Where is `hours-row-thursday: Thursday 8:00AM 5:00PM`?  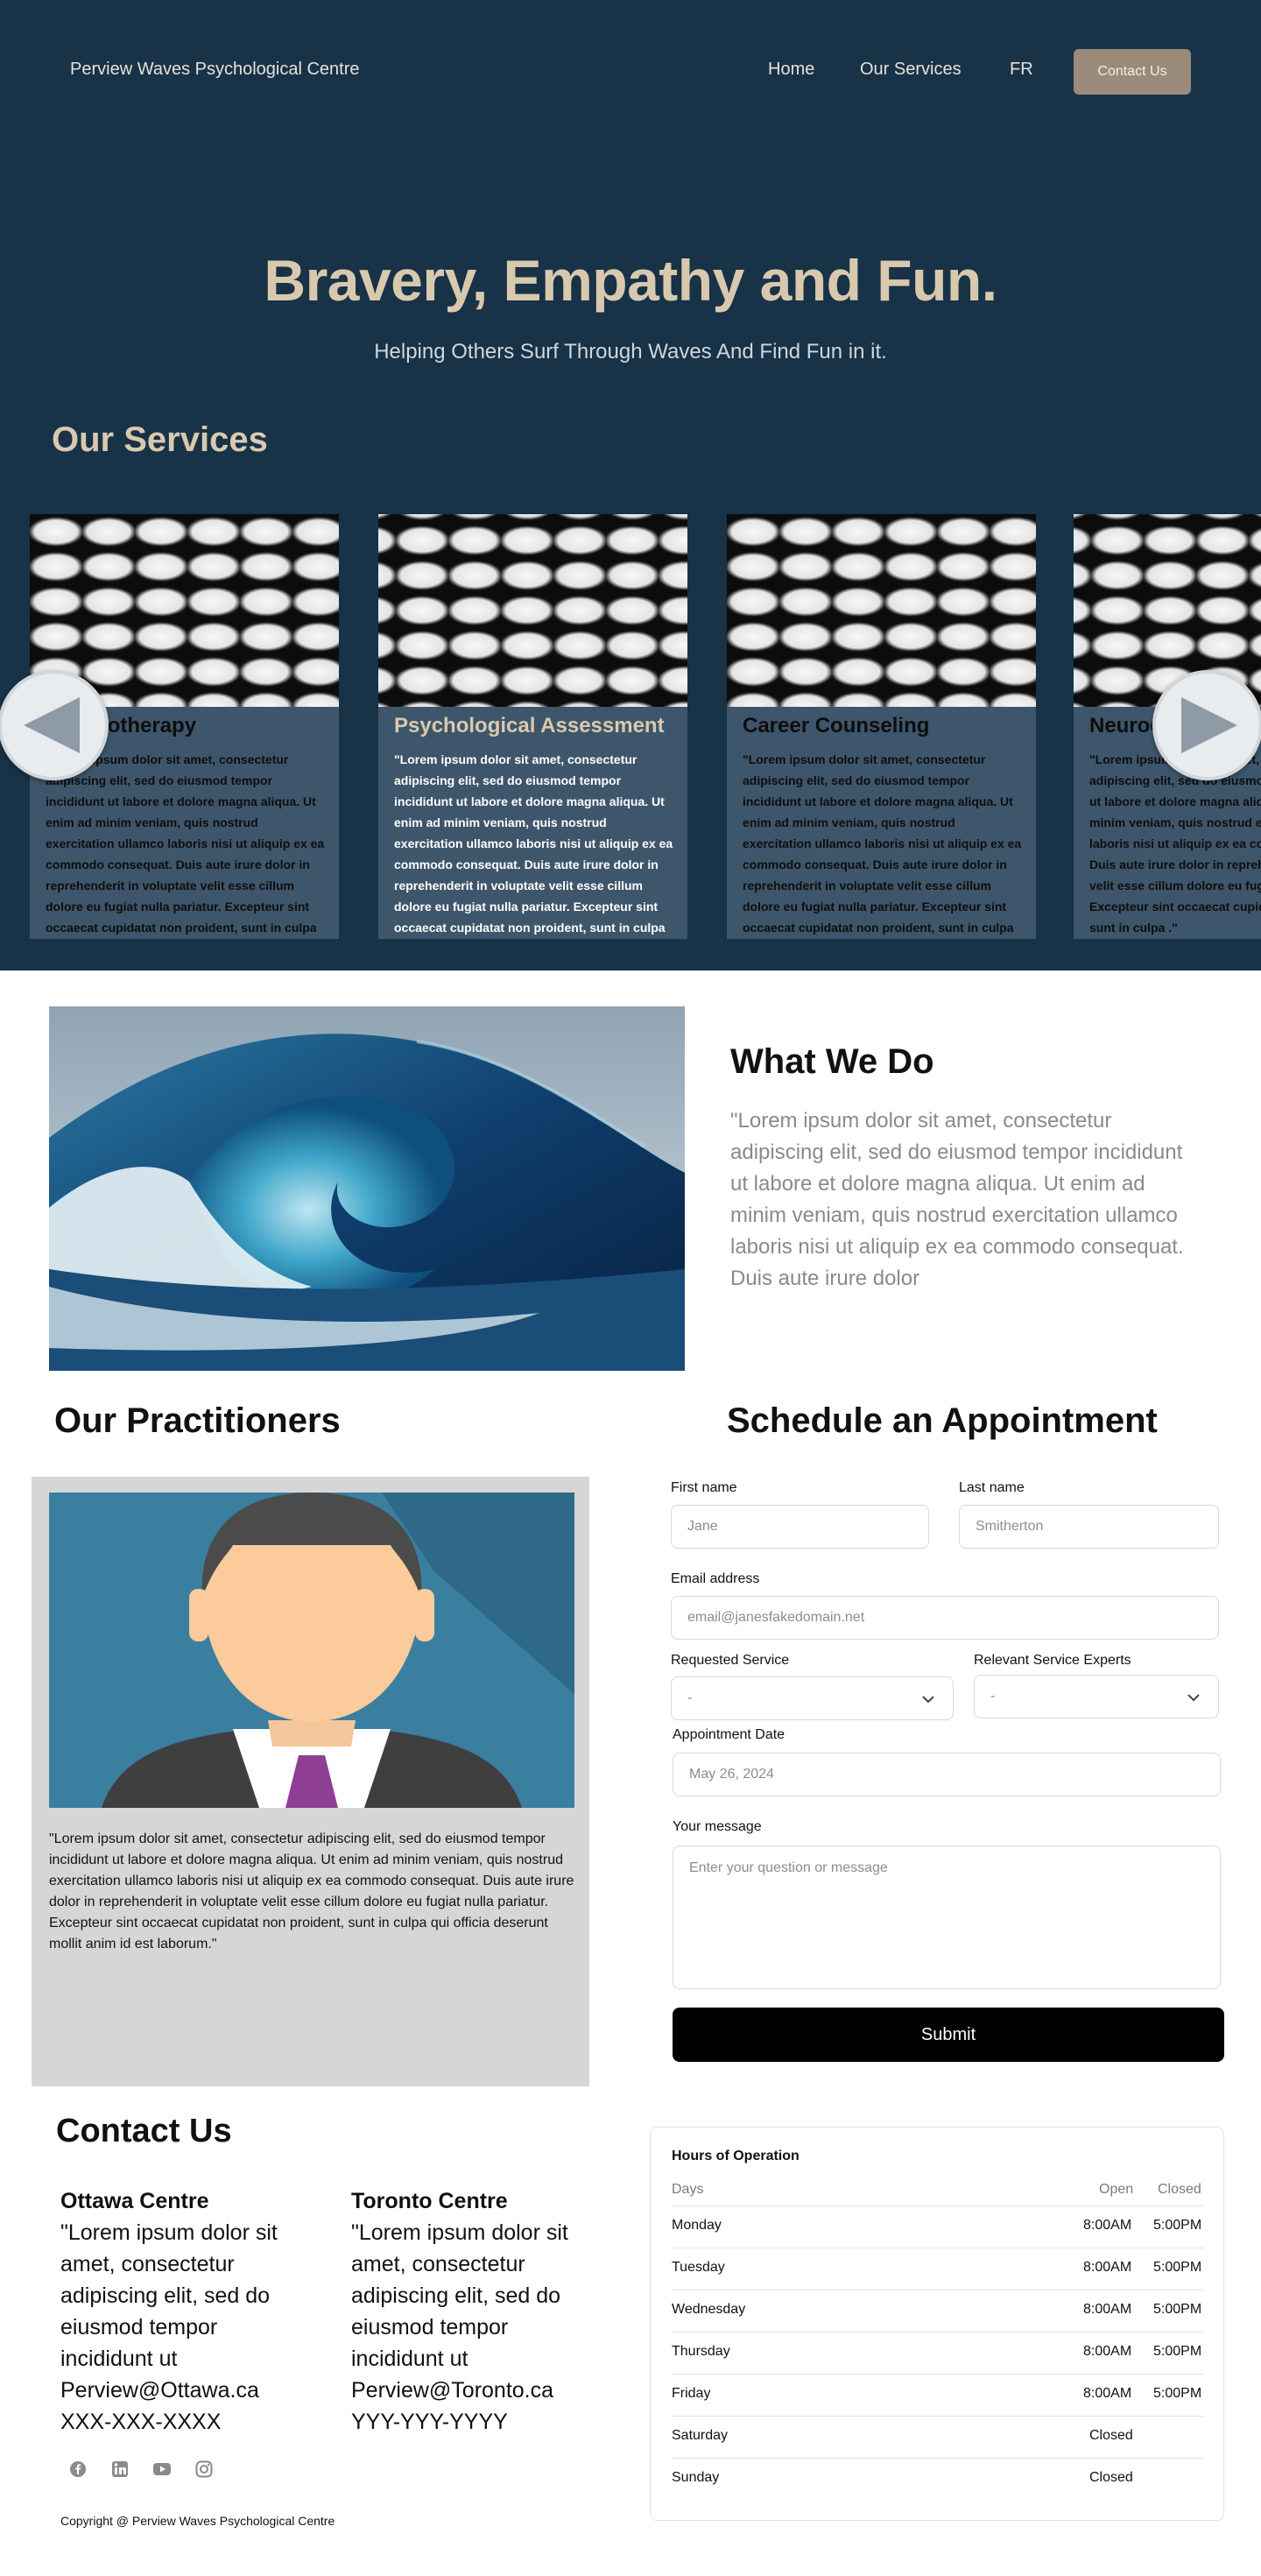 hours-row-thursday: Thursday 8:00AM 5:00PM is located at coordinates (938, 2353).